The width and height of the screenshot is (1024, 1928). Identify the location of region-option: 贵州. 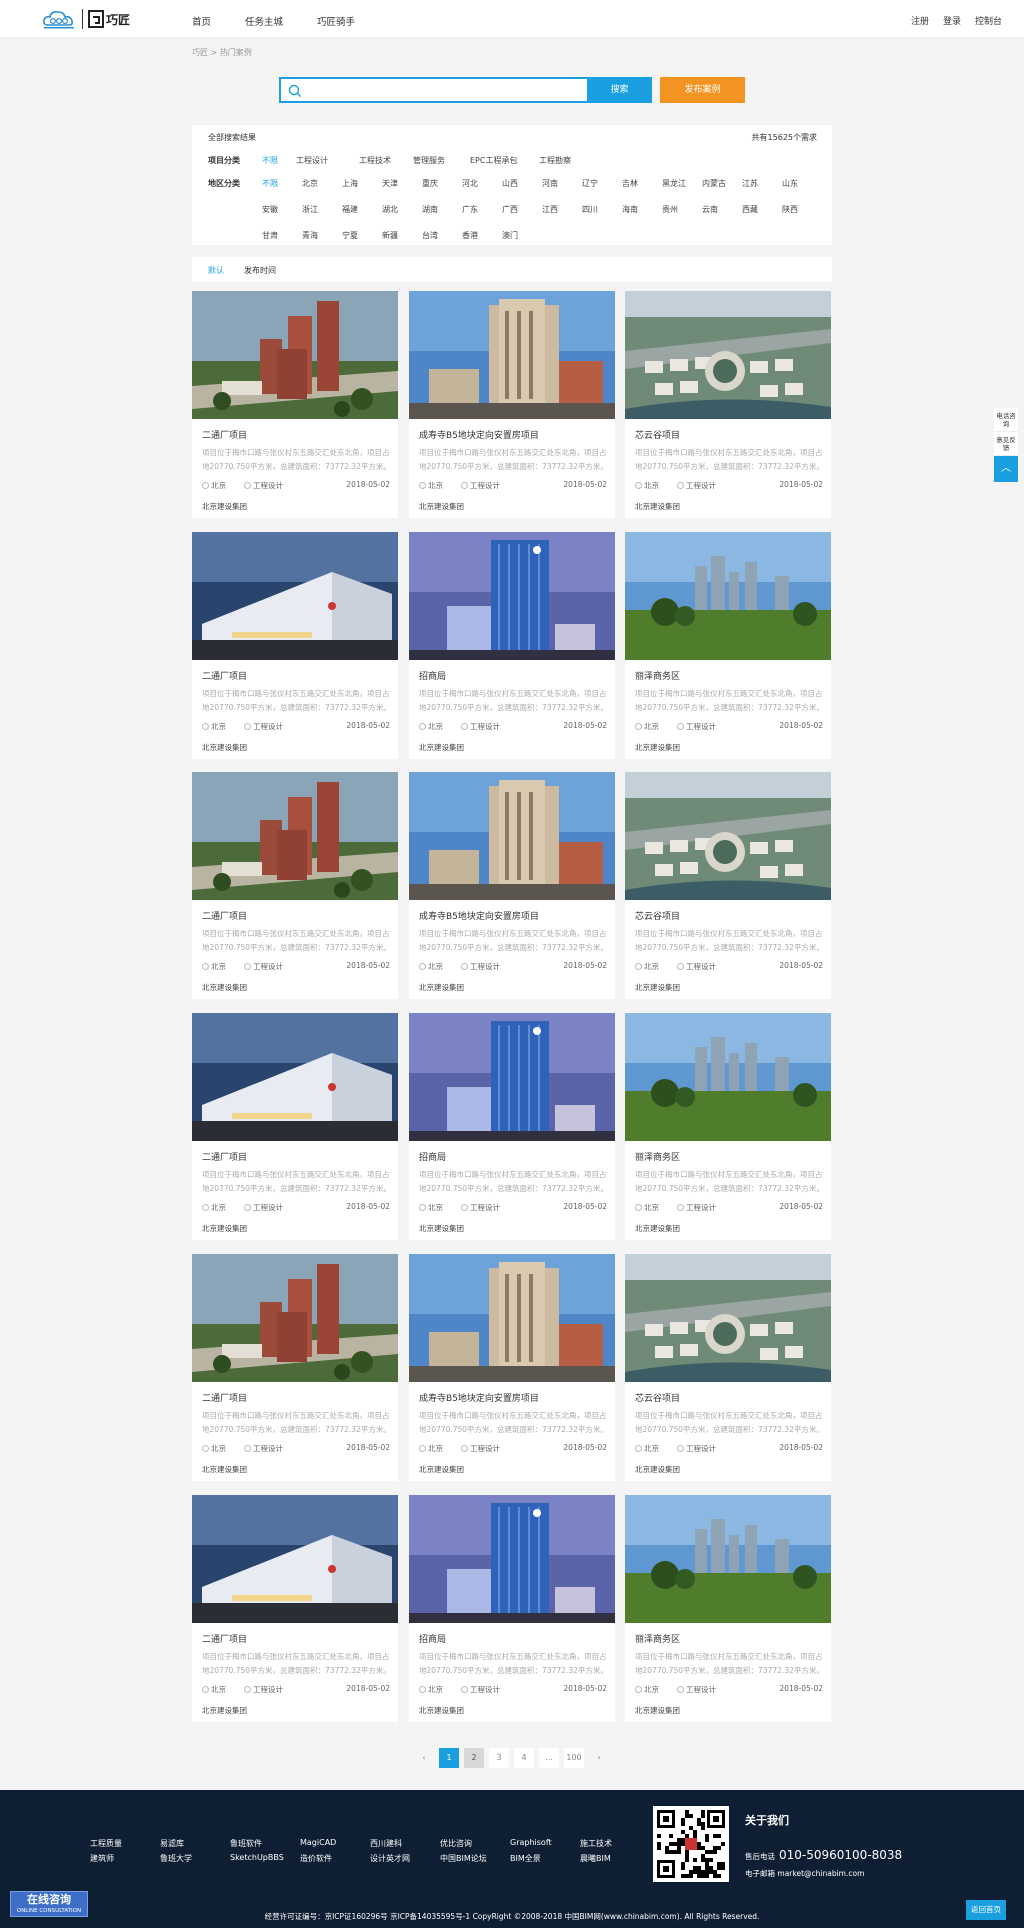
(670, 209).